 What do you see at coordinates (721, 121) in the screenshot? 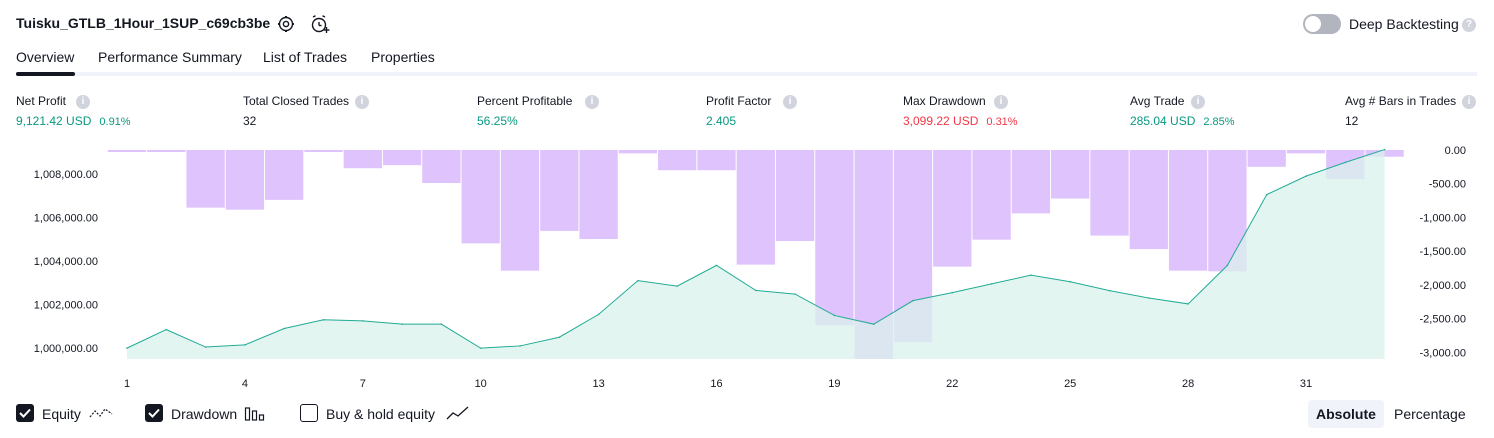
I see `stat-value-profit-factor: 2.405` at bounding box center [721, 121].